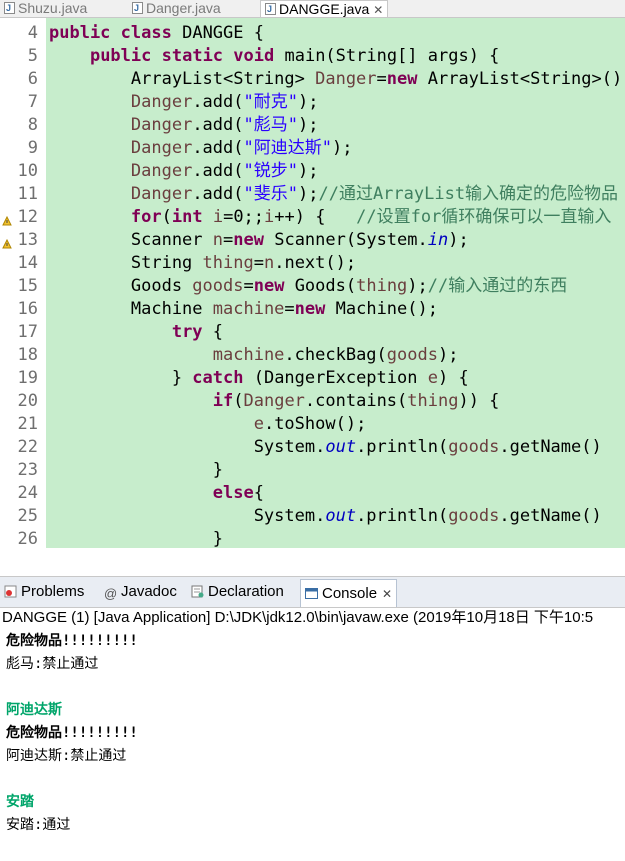 Image resolution: width=625 pixels, height=861 pixels. Describe the element at coordinates (184, 102) in the screenshot. I see `code-line: Danger.add("耐克");` at that location.